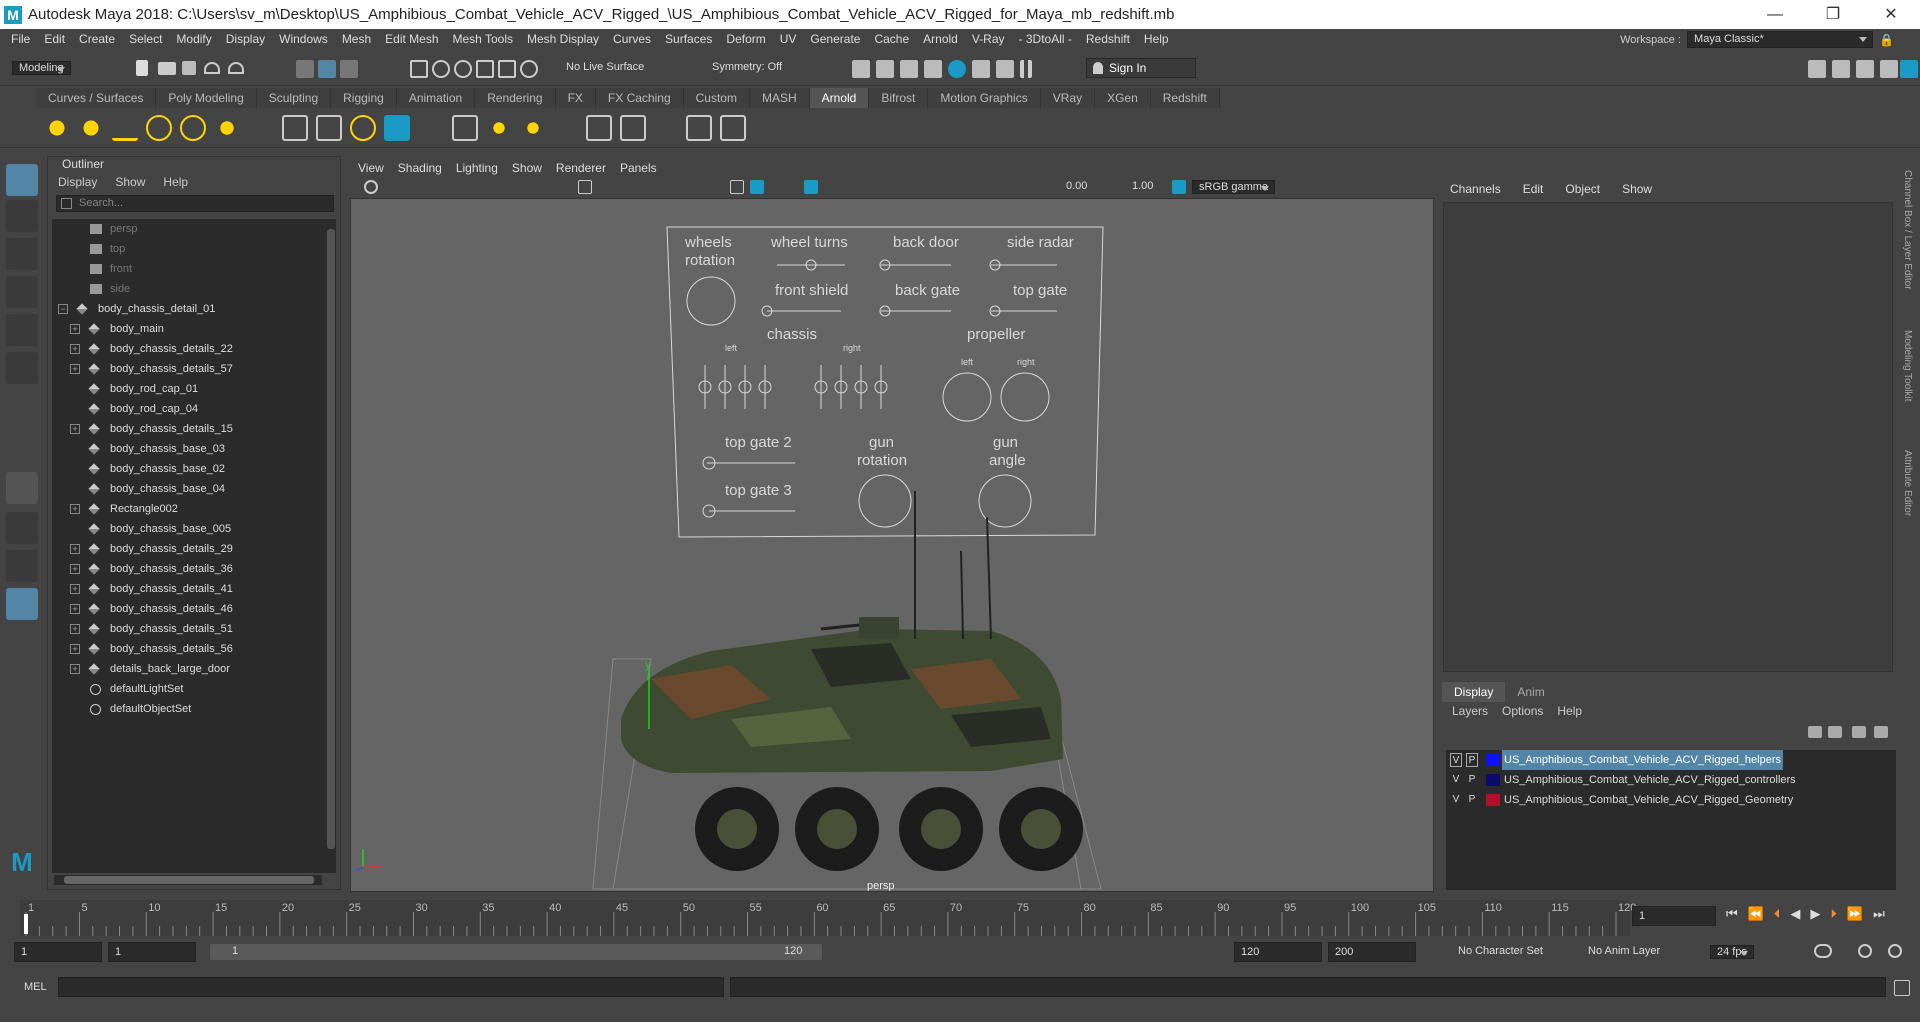  Describe the element at coordinates (716, 98) in the screenshot. I see `shelf-tab-custom: Custom` at that location.